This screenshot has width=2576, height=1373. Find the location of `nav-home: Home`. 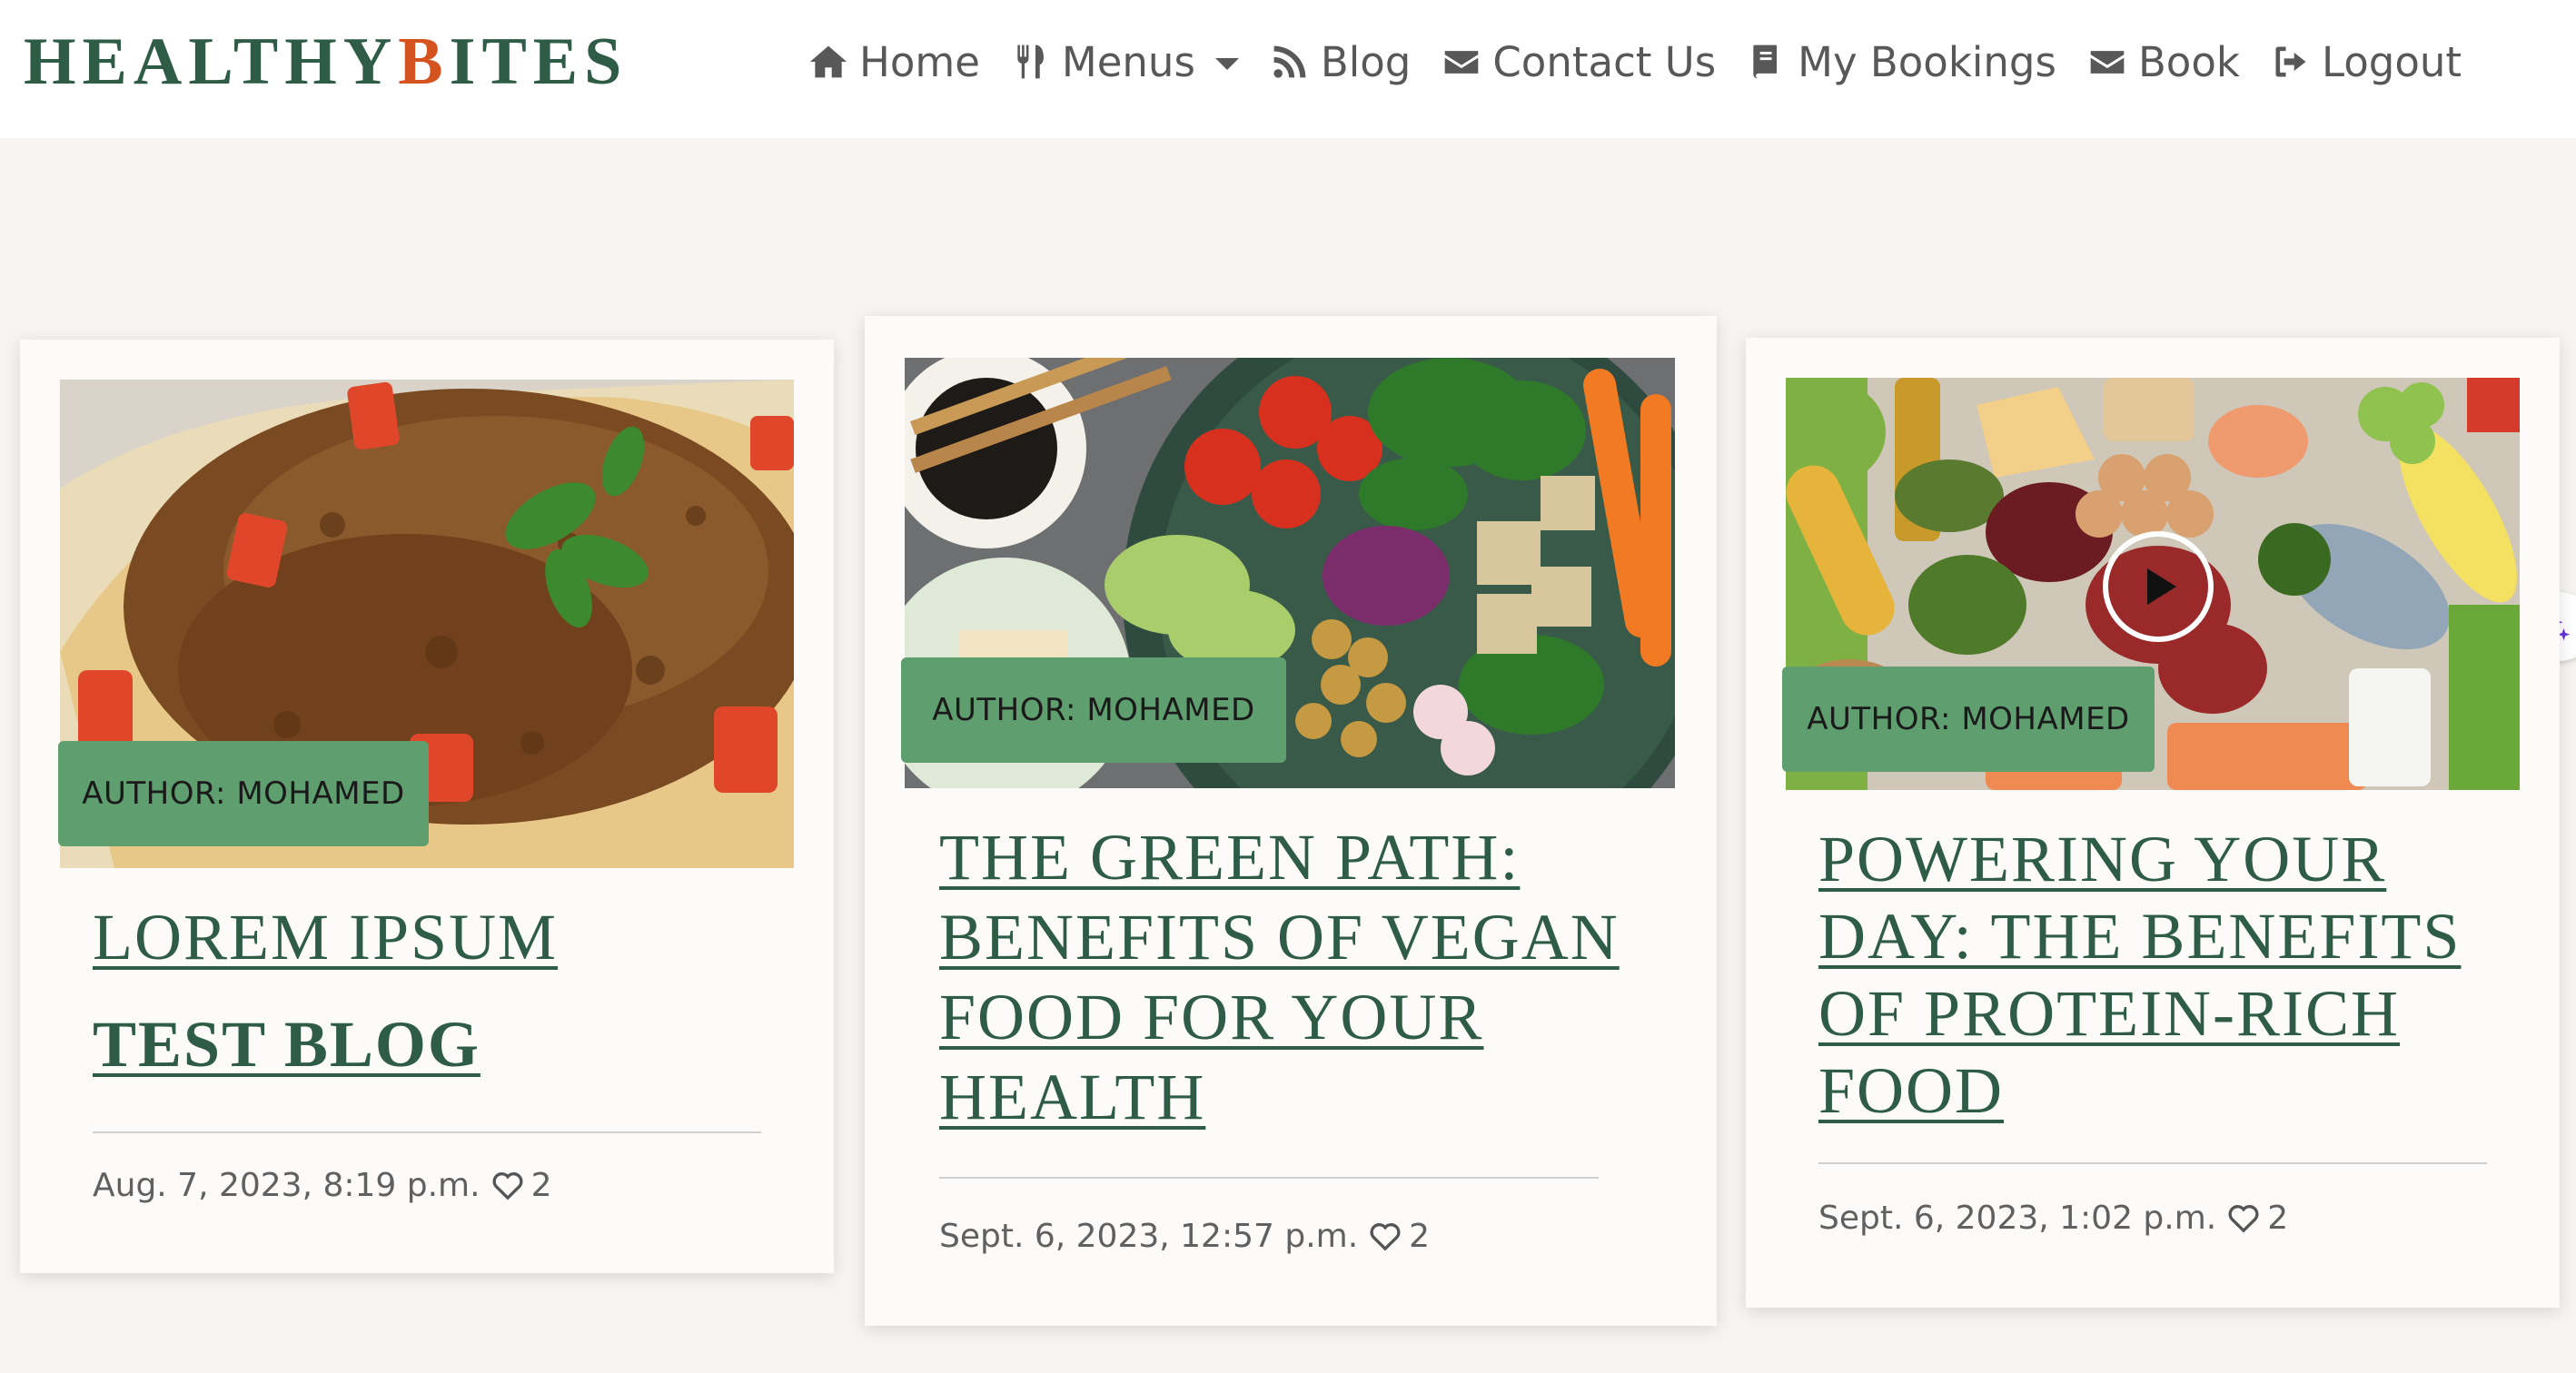

nav-home: Home is located at coordinates (894, 62).